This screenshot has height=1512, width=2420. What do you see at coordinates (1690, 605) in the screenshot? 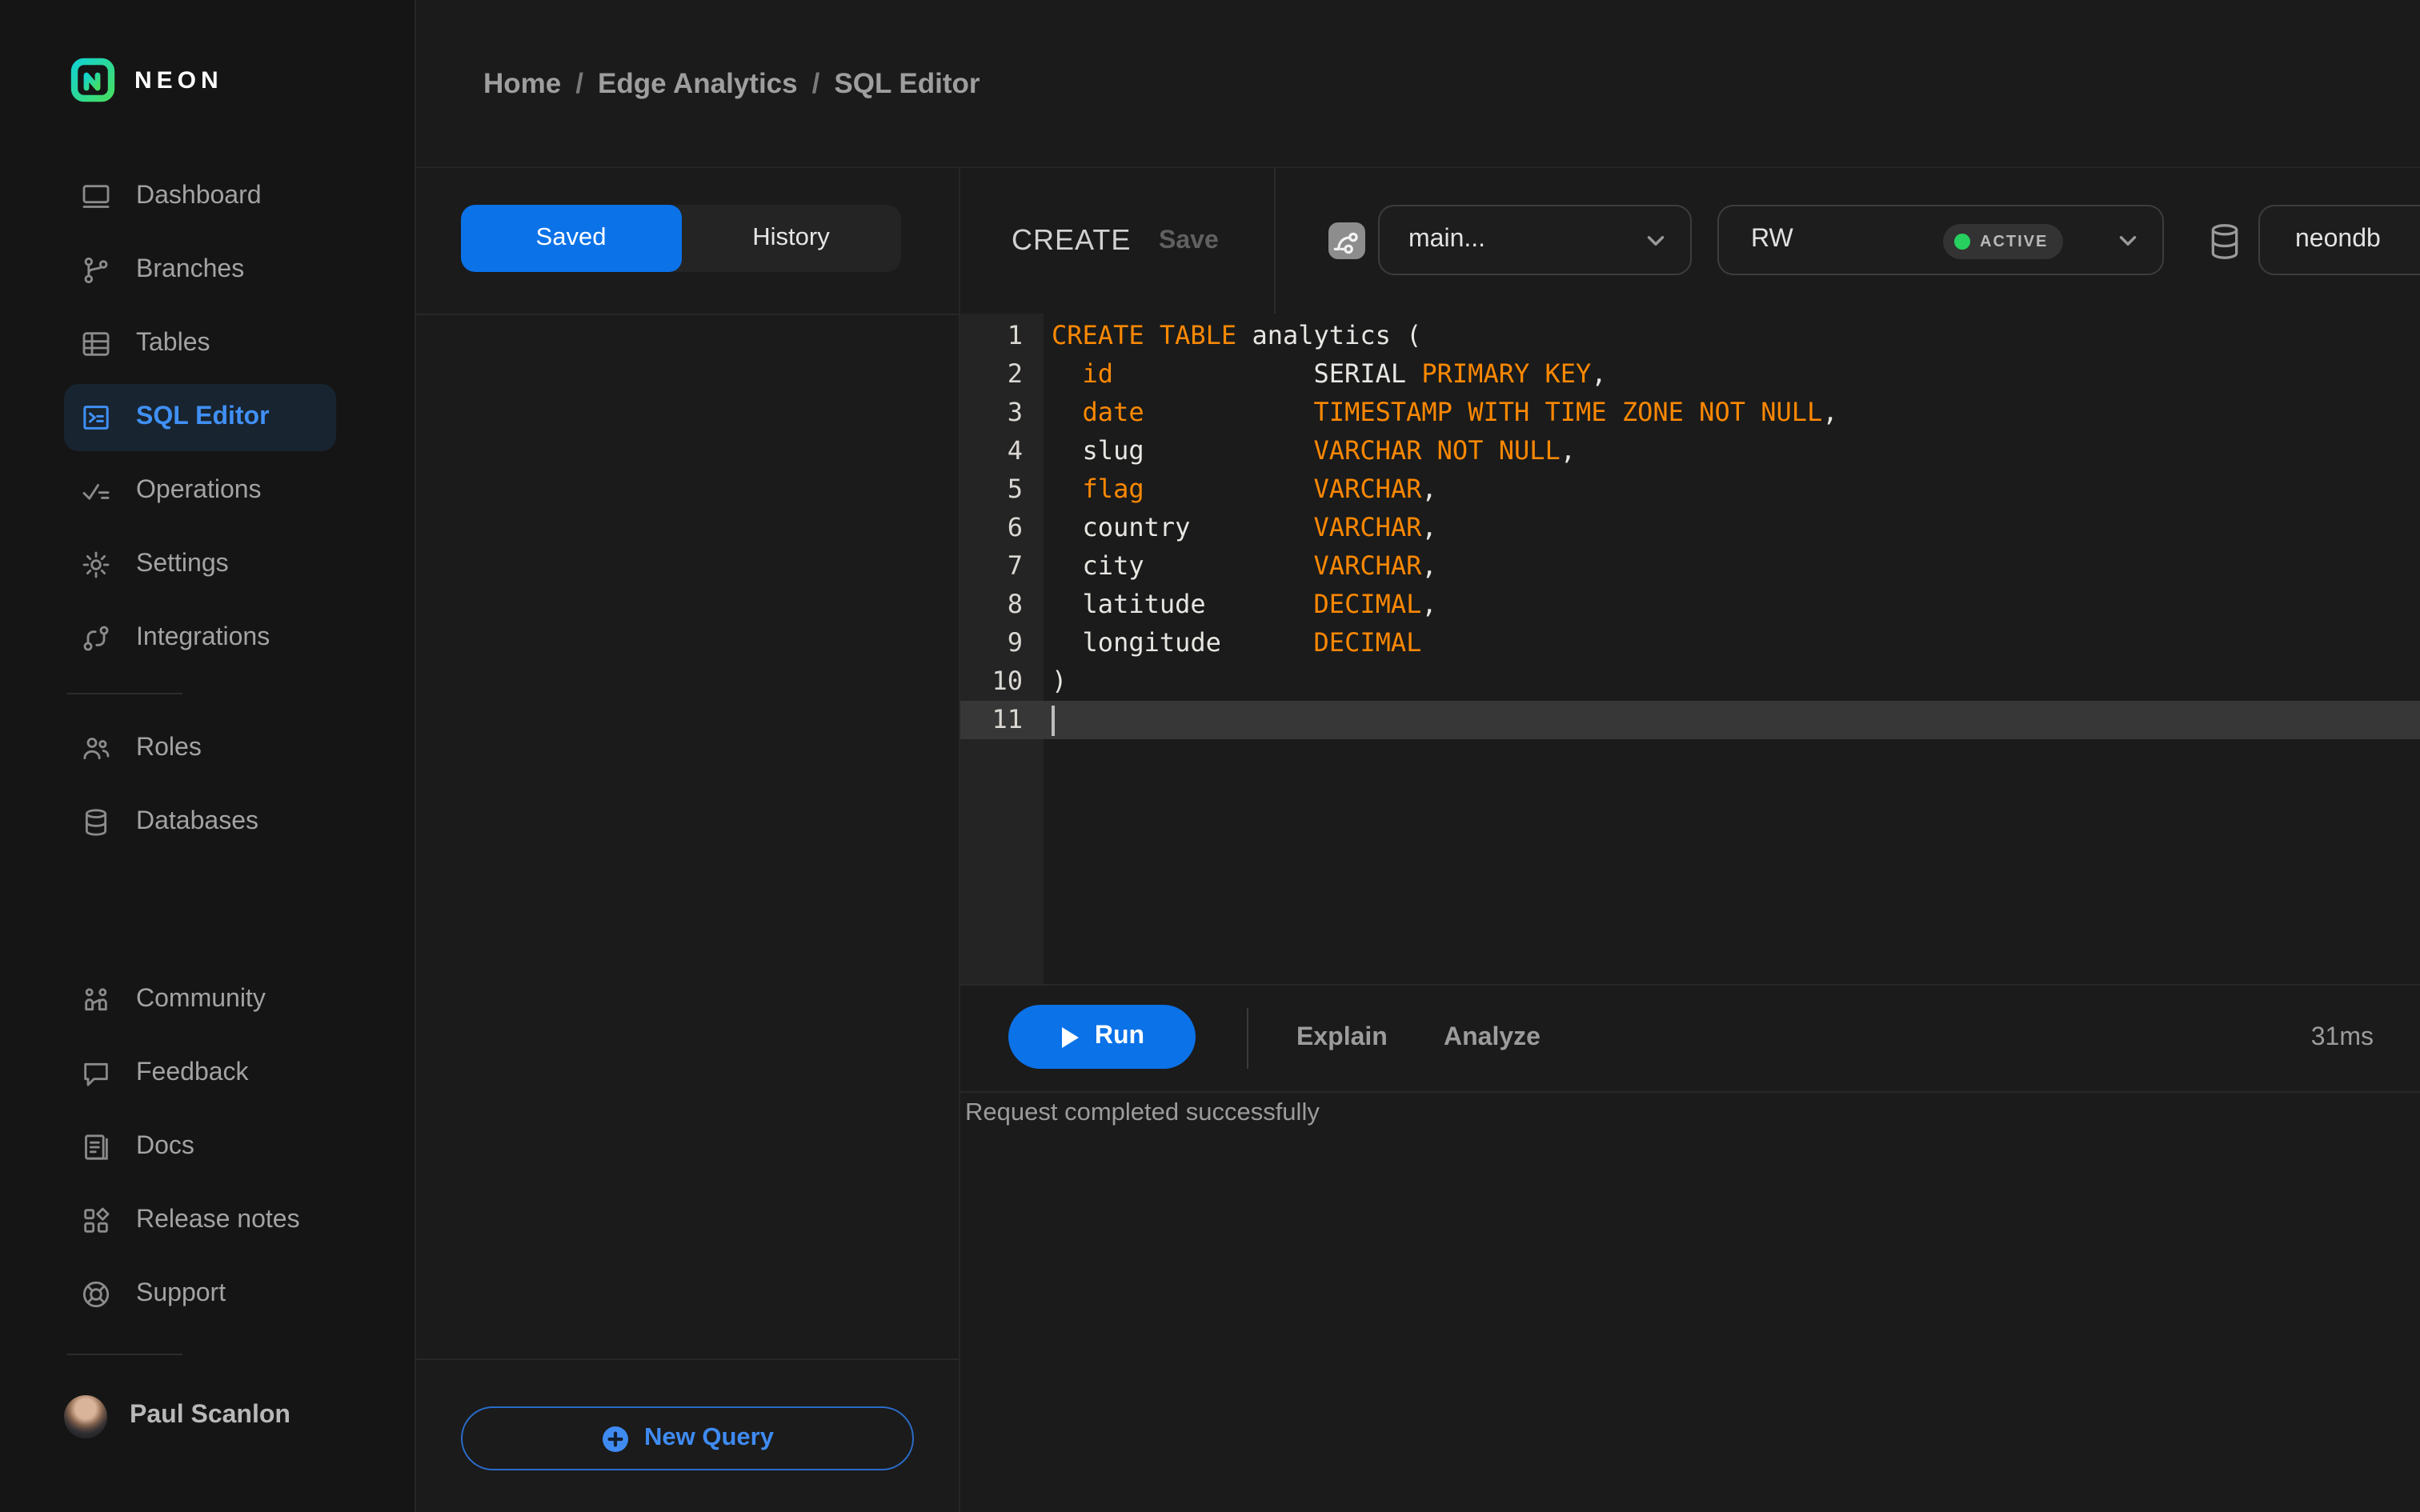
I see `code-line: 8 latitude DECIMAL,` at bounding box center [1690, 605].